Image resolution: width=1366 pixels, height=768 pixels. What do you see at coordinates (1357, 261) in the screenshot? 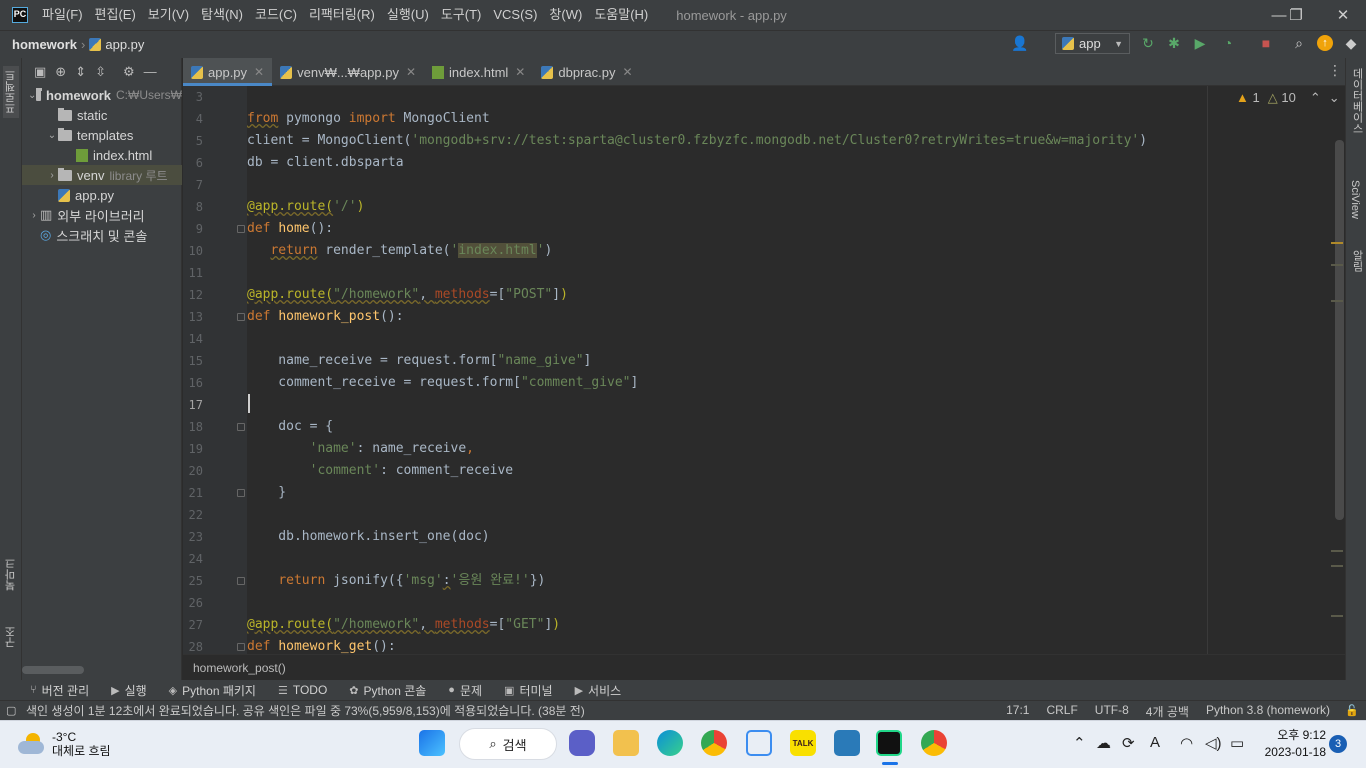
I see `notifications-tool-button: 알림` at bounding box center [1357, 261].